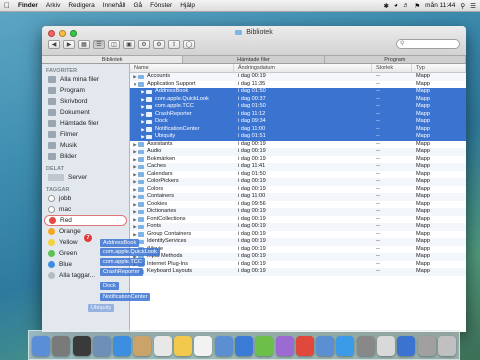  I want to click on table-row: ▶ NotificationCenter i dag 11:00 -- Mapp, so click(298, 129).